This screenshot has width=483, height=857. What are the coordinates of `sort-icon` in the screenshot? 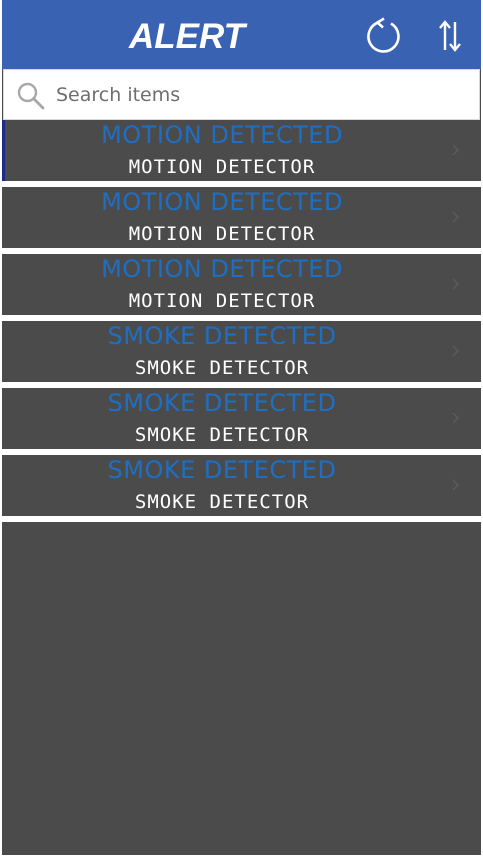 It's located at (450, 36).